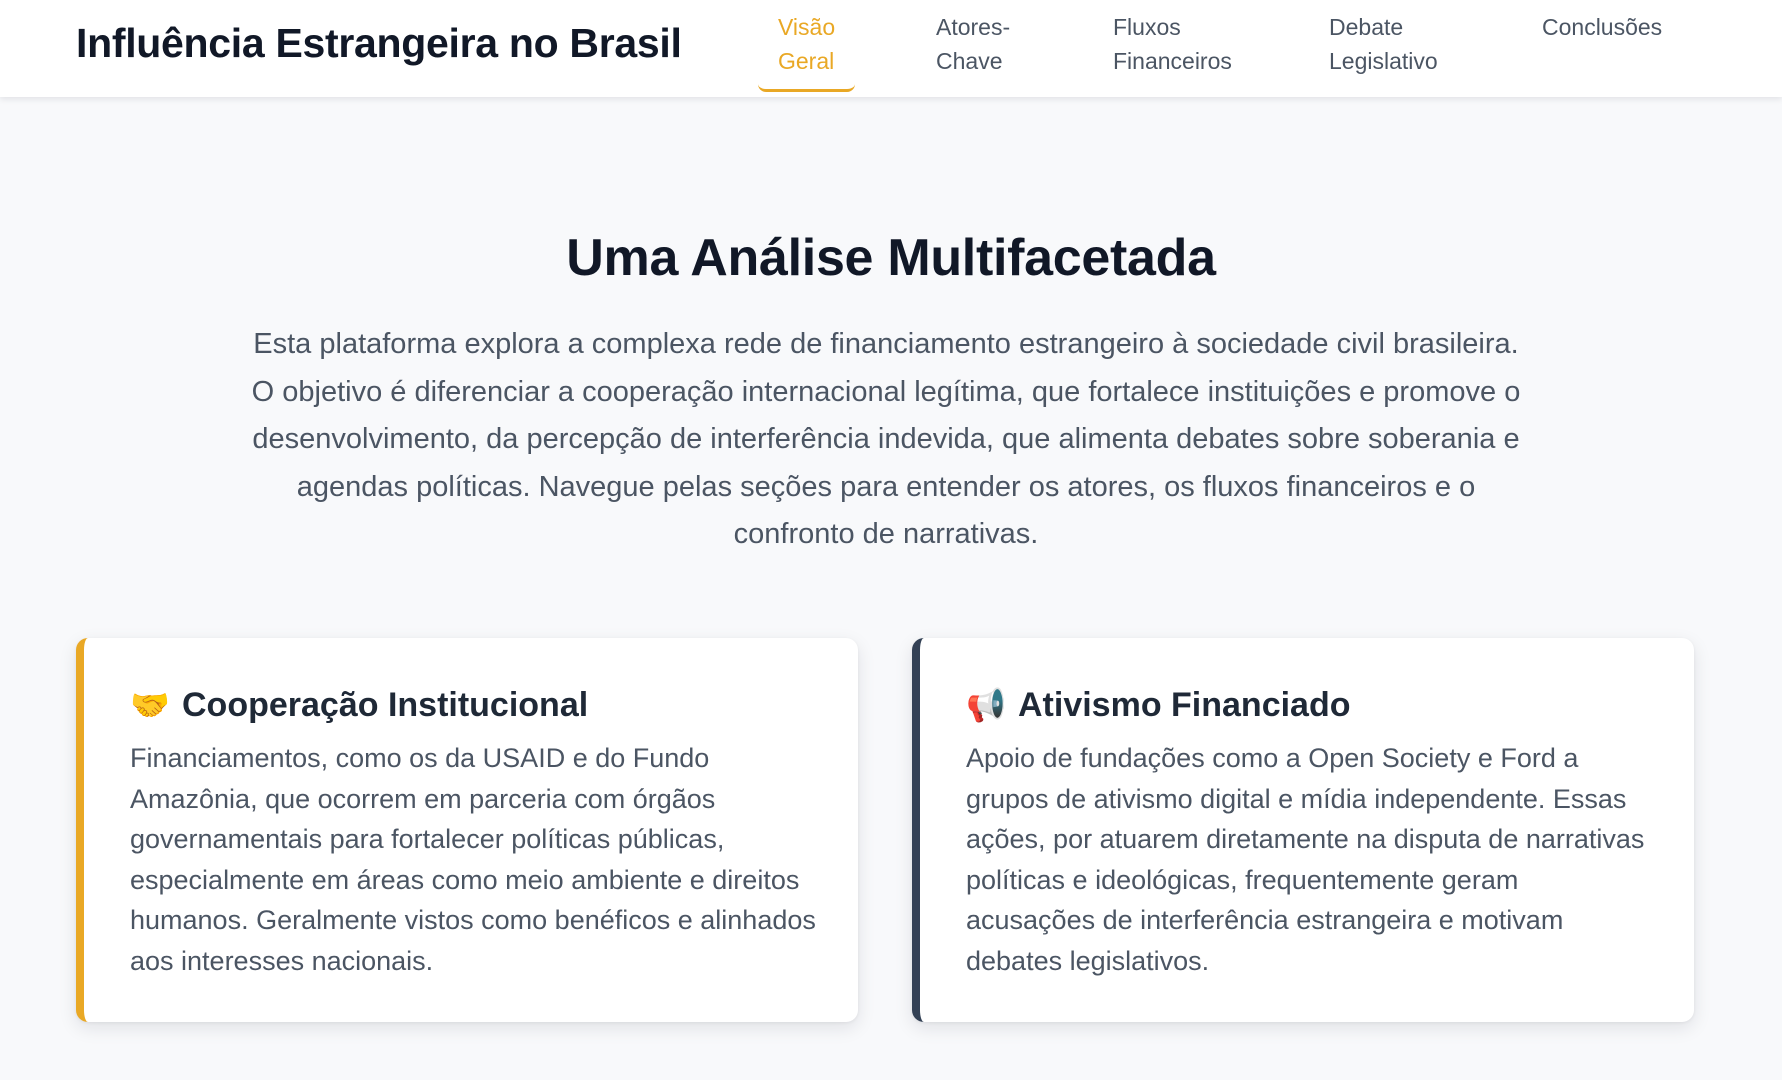  I want to click on card-header: 🤝 Cooperação Institucional, so click(474, 705).